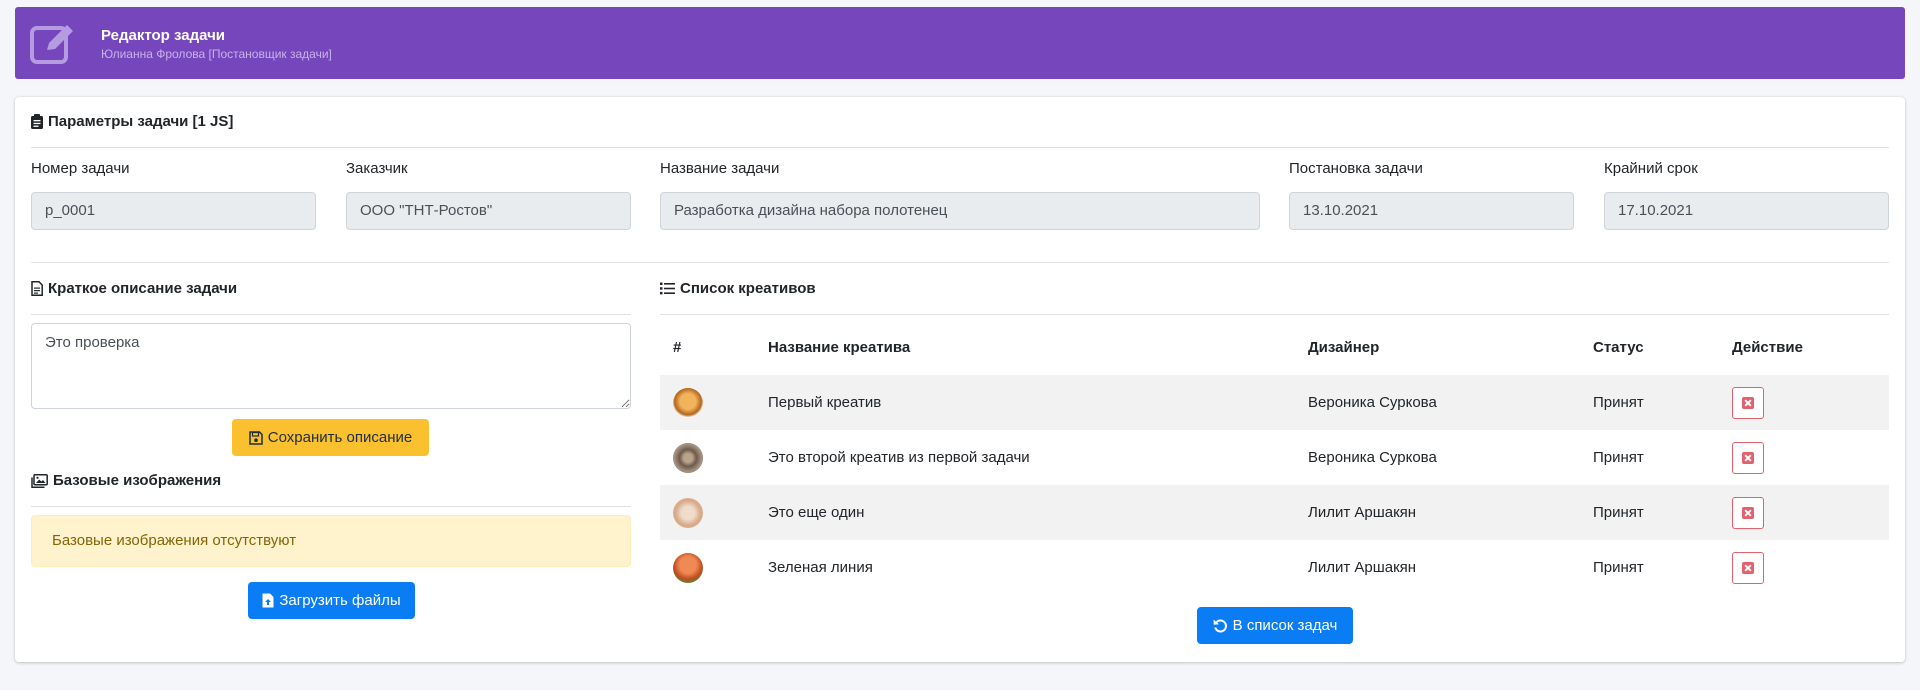 This screenshot has width=1920, height=690. Describe the element at coordinates (331, 541) in the screenshot. I see `empty-images-alert: Базовые изображения отсутствуют` at that location.